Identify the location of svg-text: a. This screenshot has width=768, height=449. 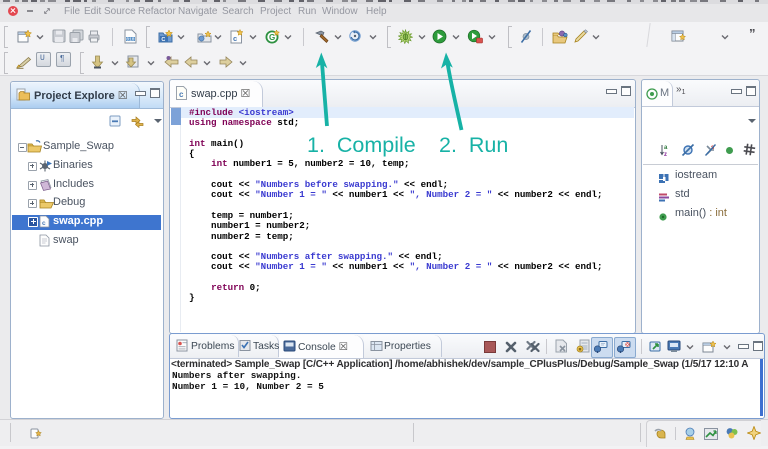
(666, 148).